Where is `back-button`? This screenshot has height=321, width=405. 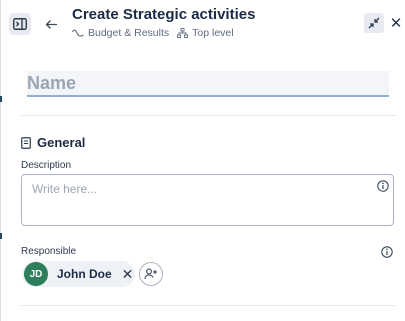 back-button is located at coordinates (51, 24).